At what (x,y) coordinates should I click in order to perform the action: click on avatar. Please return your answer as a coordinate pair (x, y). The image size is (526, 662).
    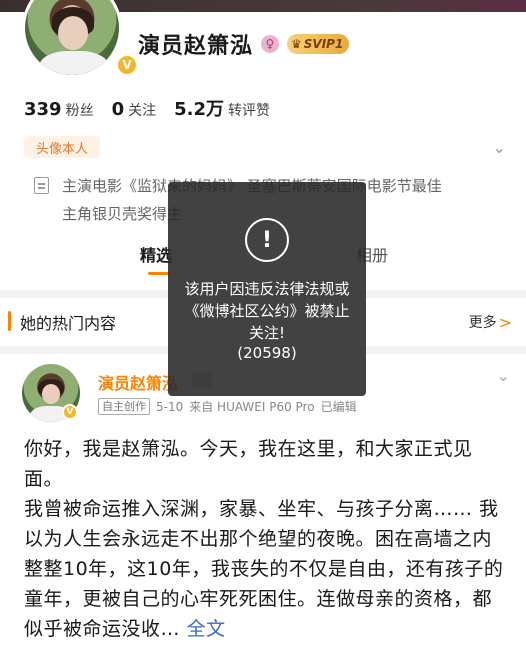
    Looking at the image, I should click on (72, 39).